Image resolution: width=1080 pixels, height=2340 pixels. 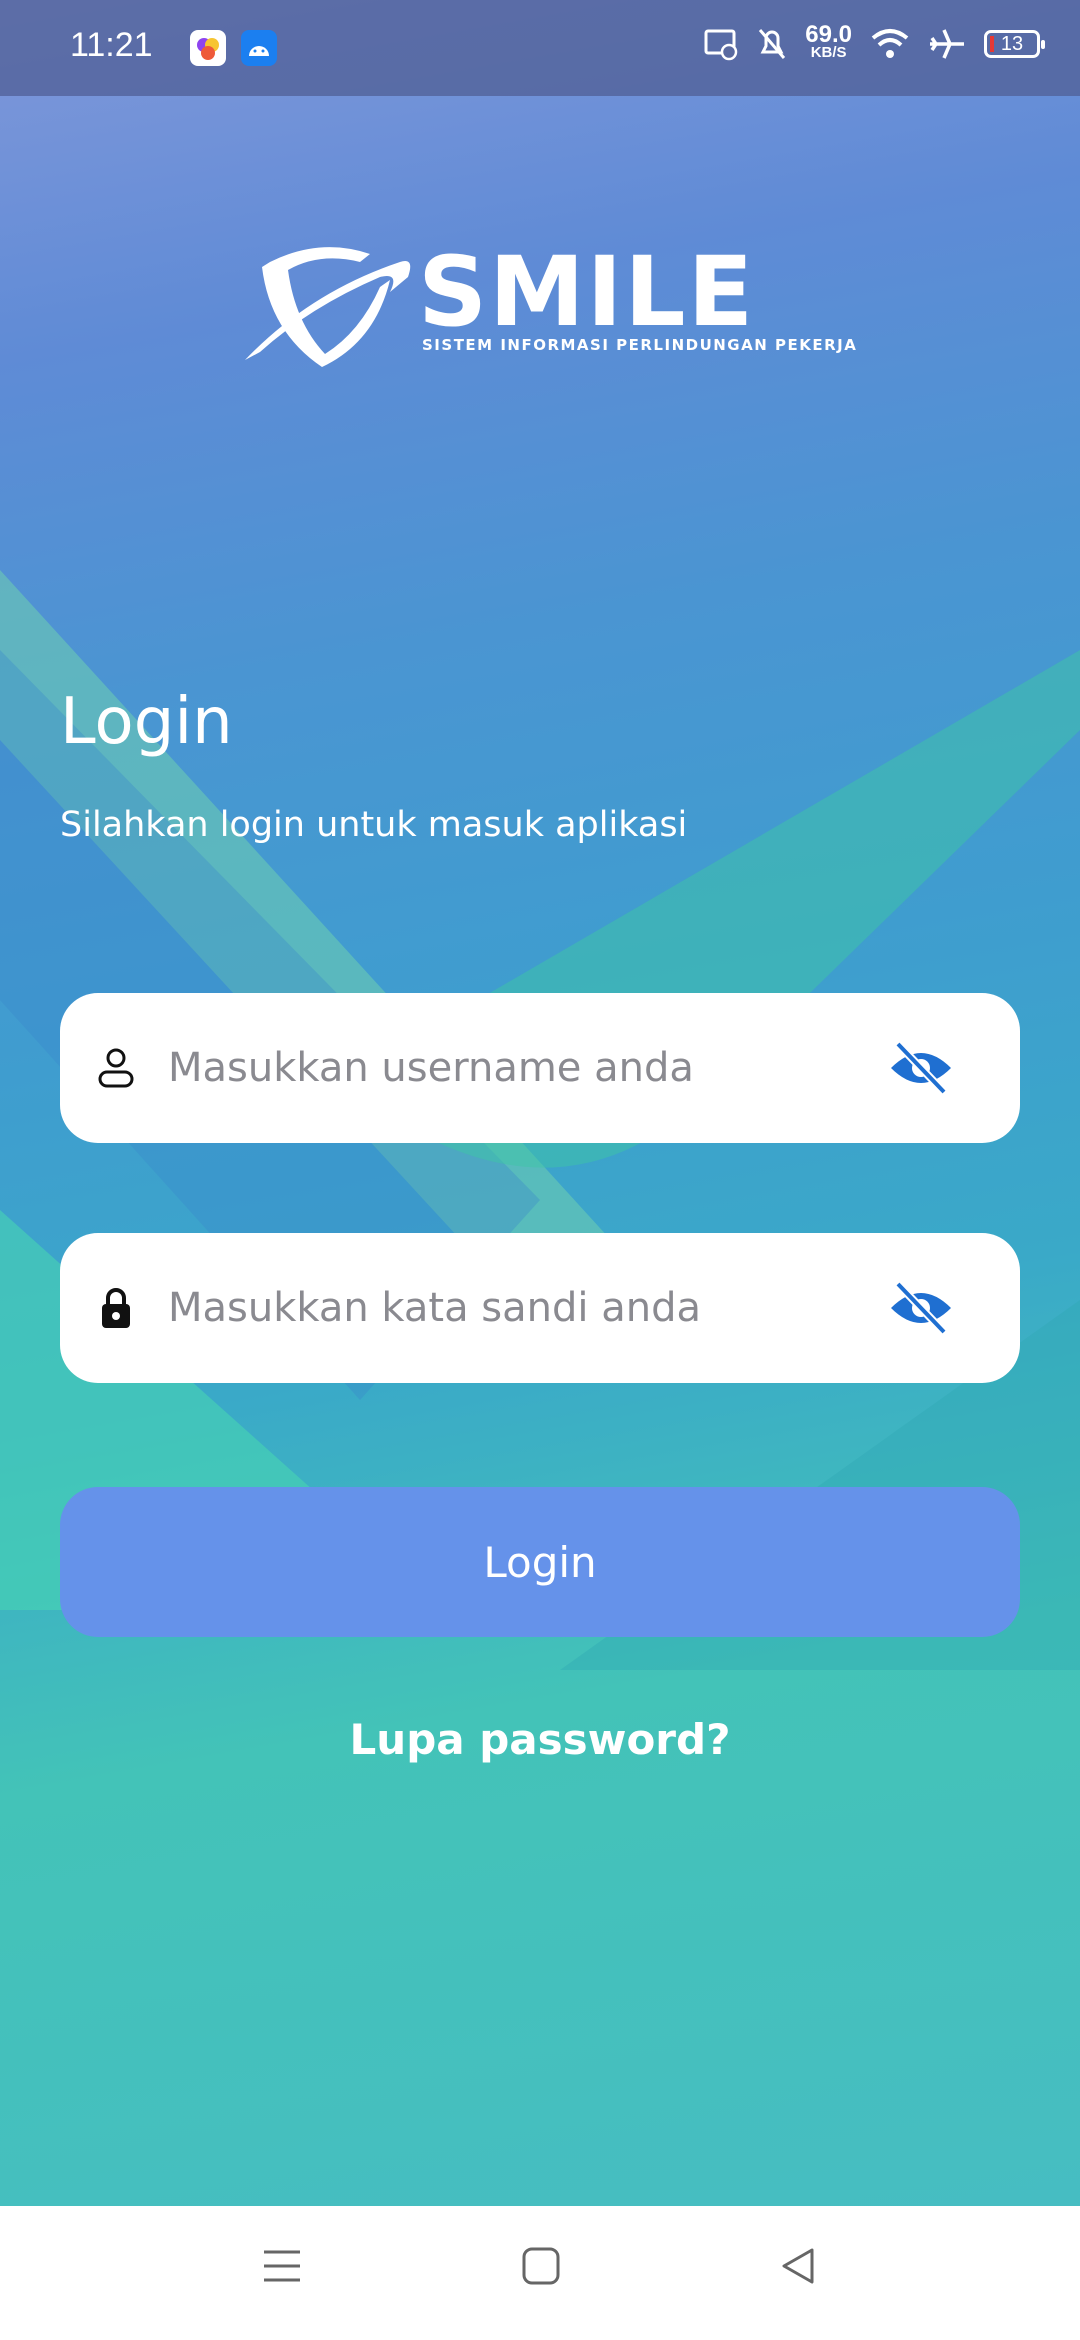 I want to click on app-notification-icon, so click(x=208, y=48).